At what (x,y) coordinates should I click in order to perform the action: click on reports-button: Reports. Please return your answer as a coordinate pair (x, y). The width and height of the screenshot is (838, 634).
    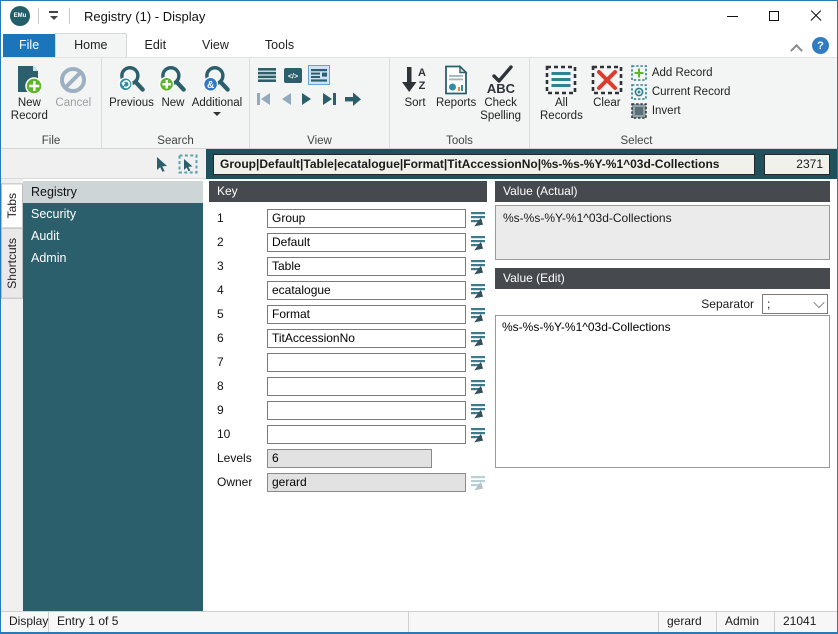
    Looking at the image, I should click on (456, 85).